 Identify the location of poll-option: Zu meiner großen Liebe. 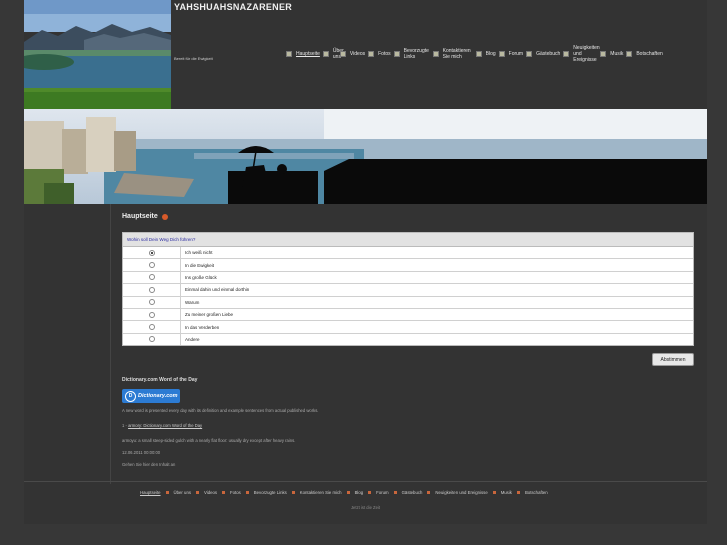
(408, 315).